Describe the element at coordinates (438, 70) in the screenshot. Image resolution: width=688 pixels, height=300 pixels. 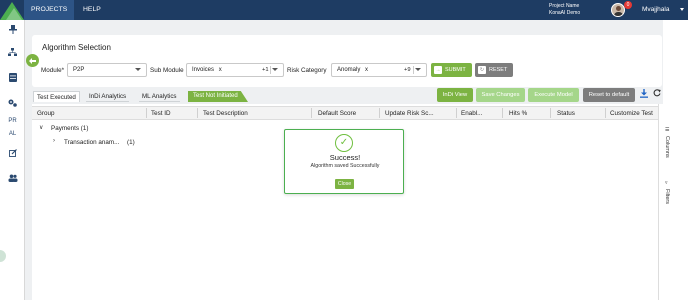
I see `submit-icon: →` at that location.